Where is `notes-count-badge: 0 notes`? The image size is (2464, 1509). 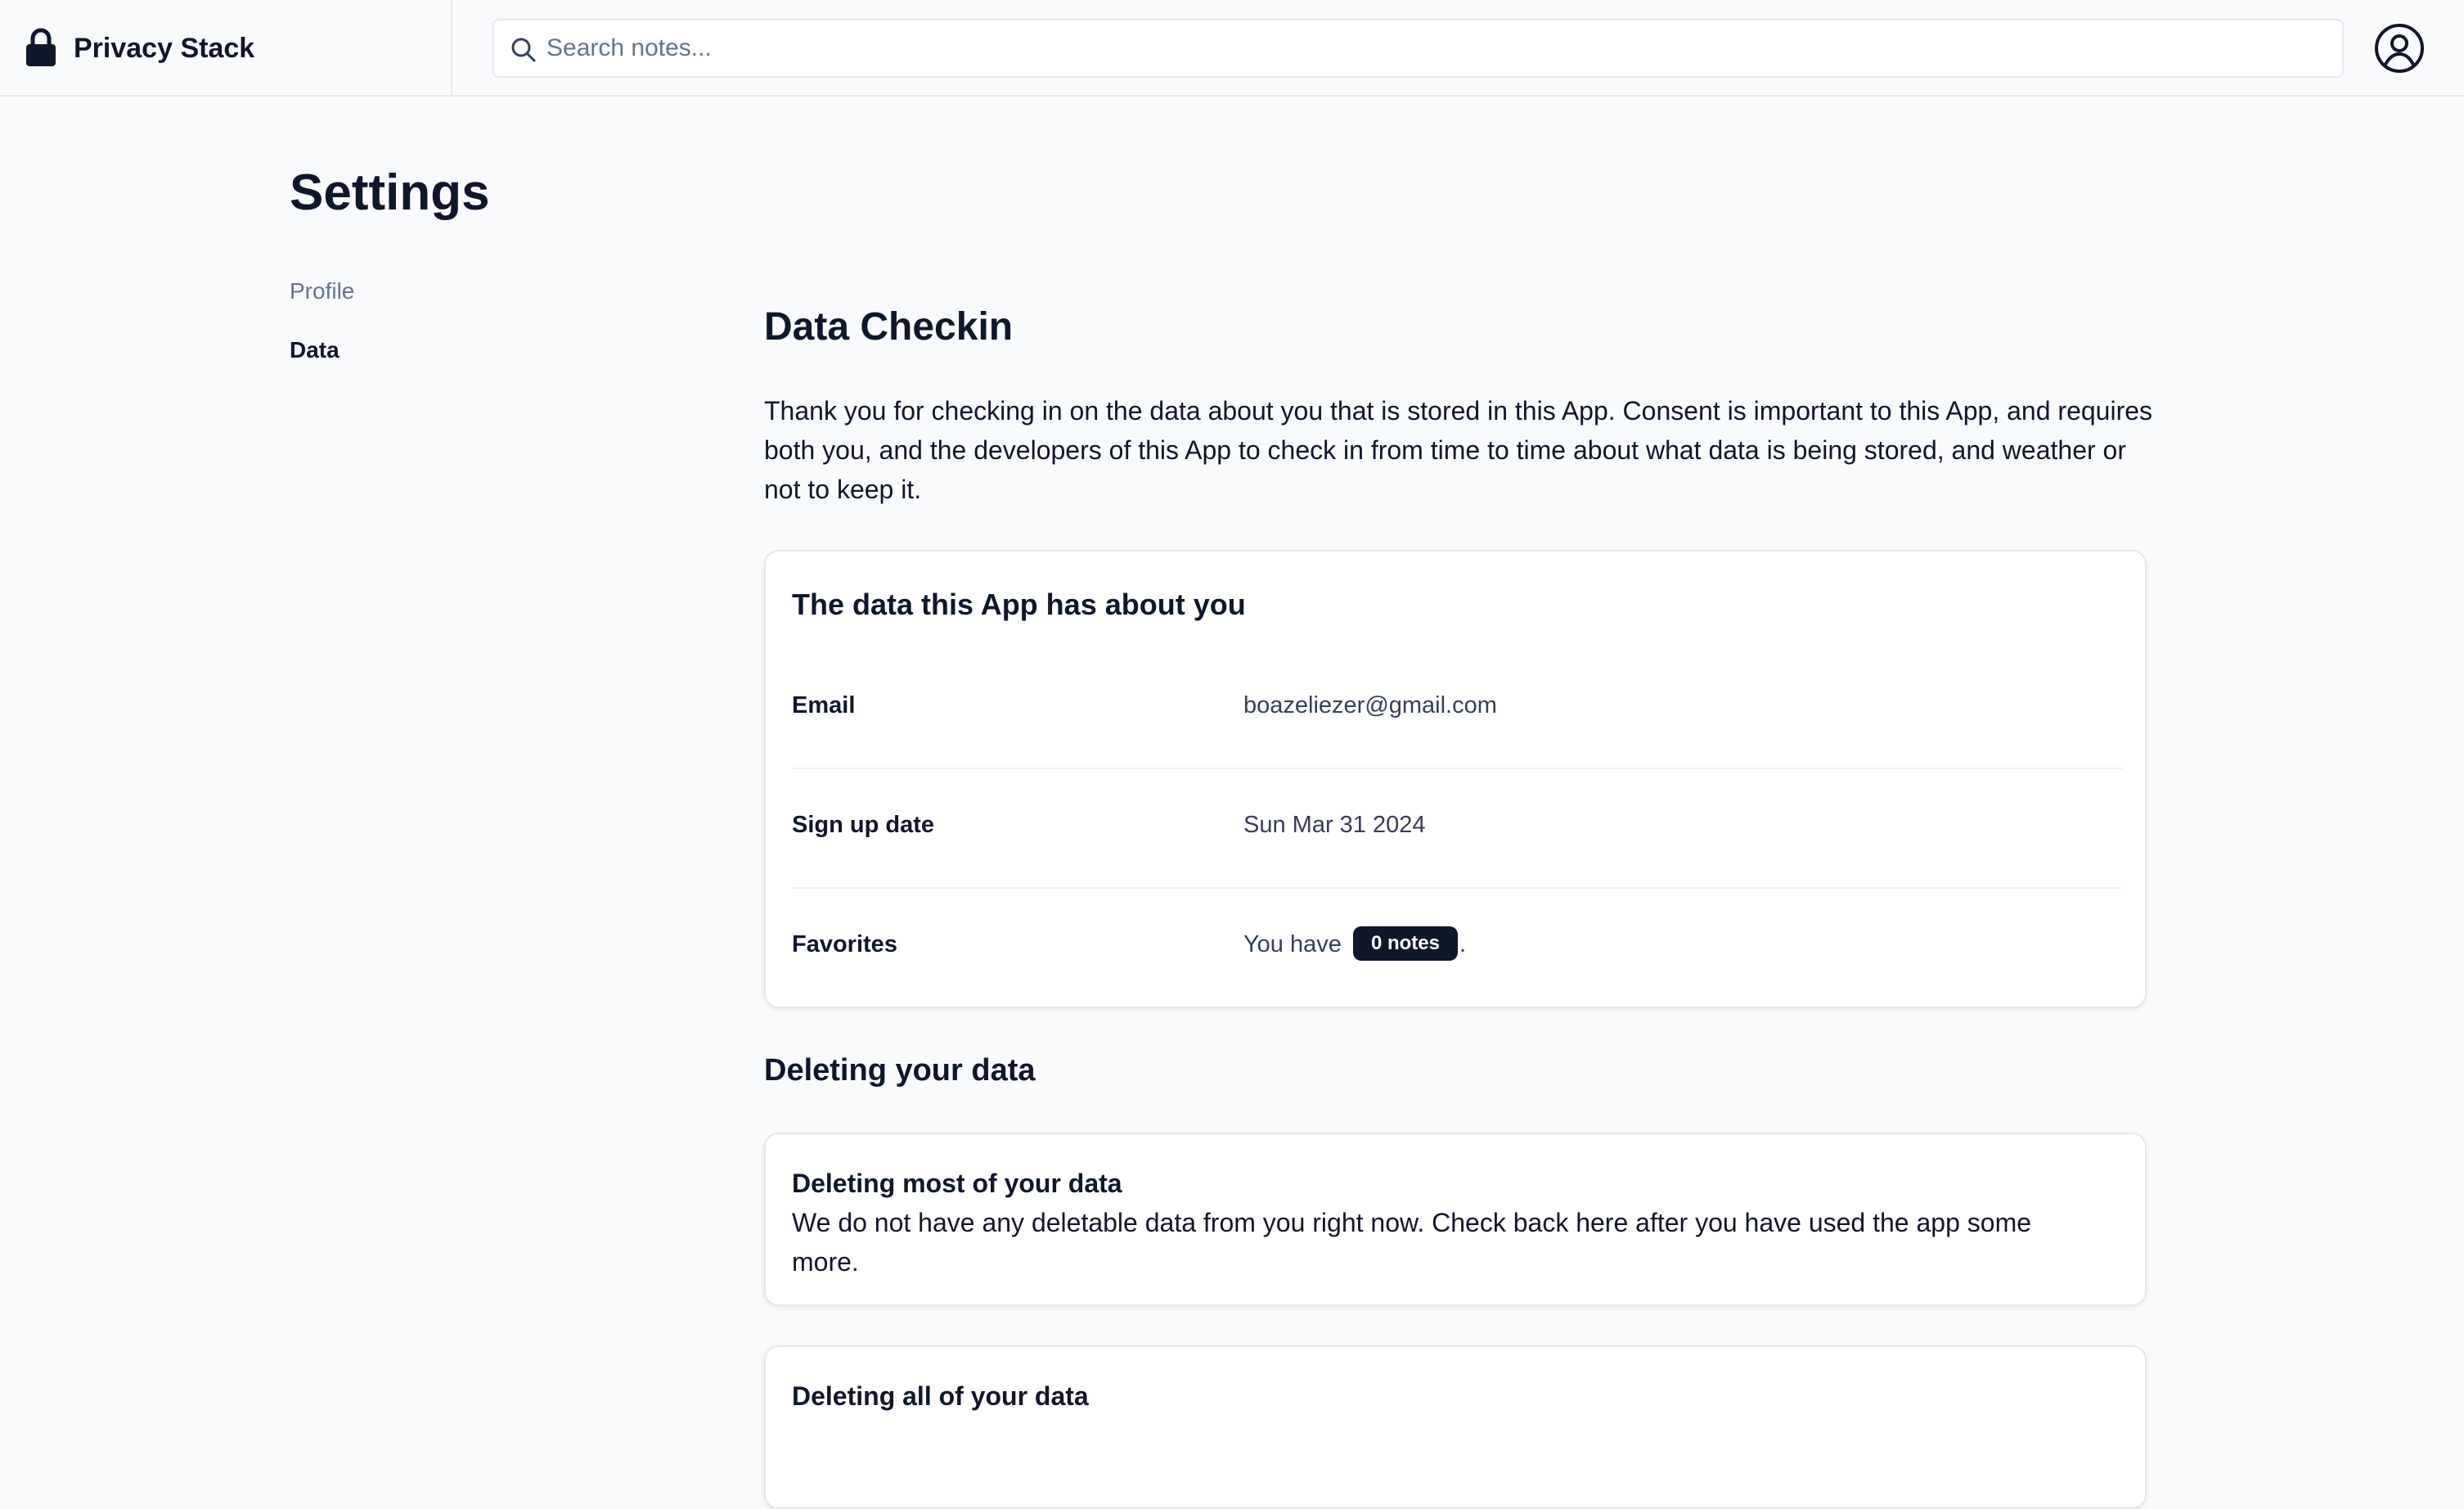 notes-count-badge: 0 notes is located at coordinates (1405, 944).